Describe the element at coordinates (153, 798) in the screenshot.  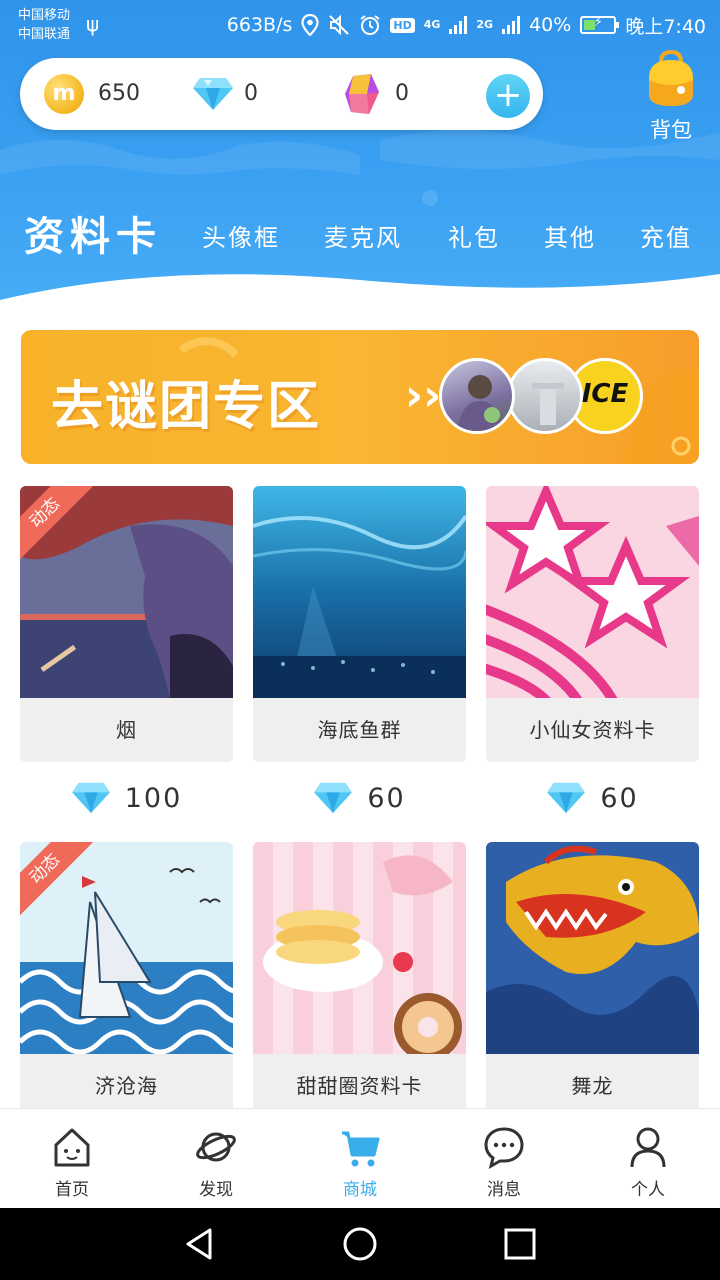
I see `price-value: 100` at that location.